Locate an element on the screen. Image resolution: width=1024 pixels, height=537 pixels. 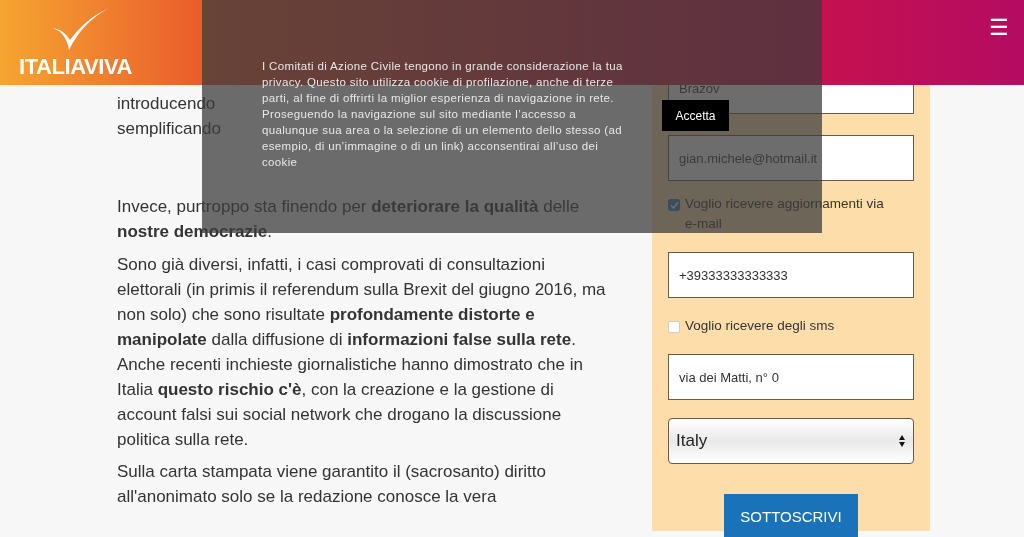
article-paragraph: Anche recenti inchieste giornalistiche hanno dimostrato che in Italia questo rischio c'è, con la creazione e la gestione di account falsi sui social network che drogano la discussione politica sulla rete. is located at coordinates (350, 402).